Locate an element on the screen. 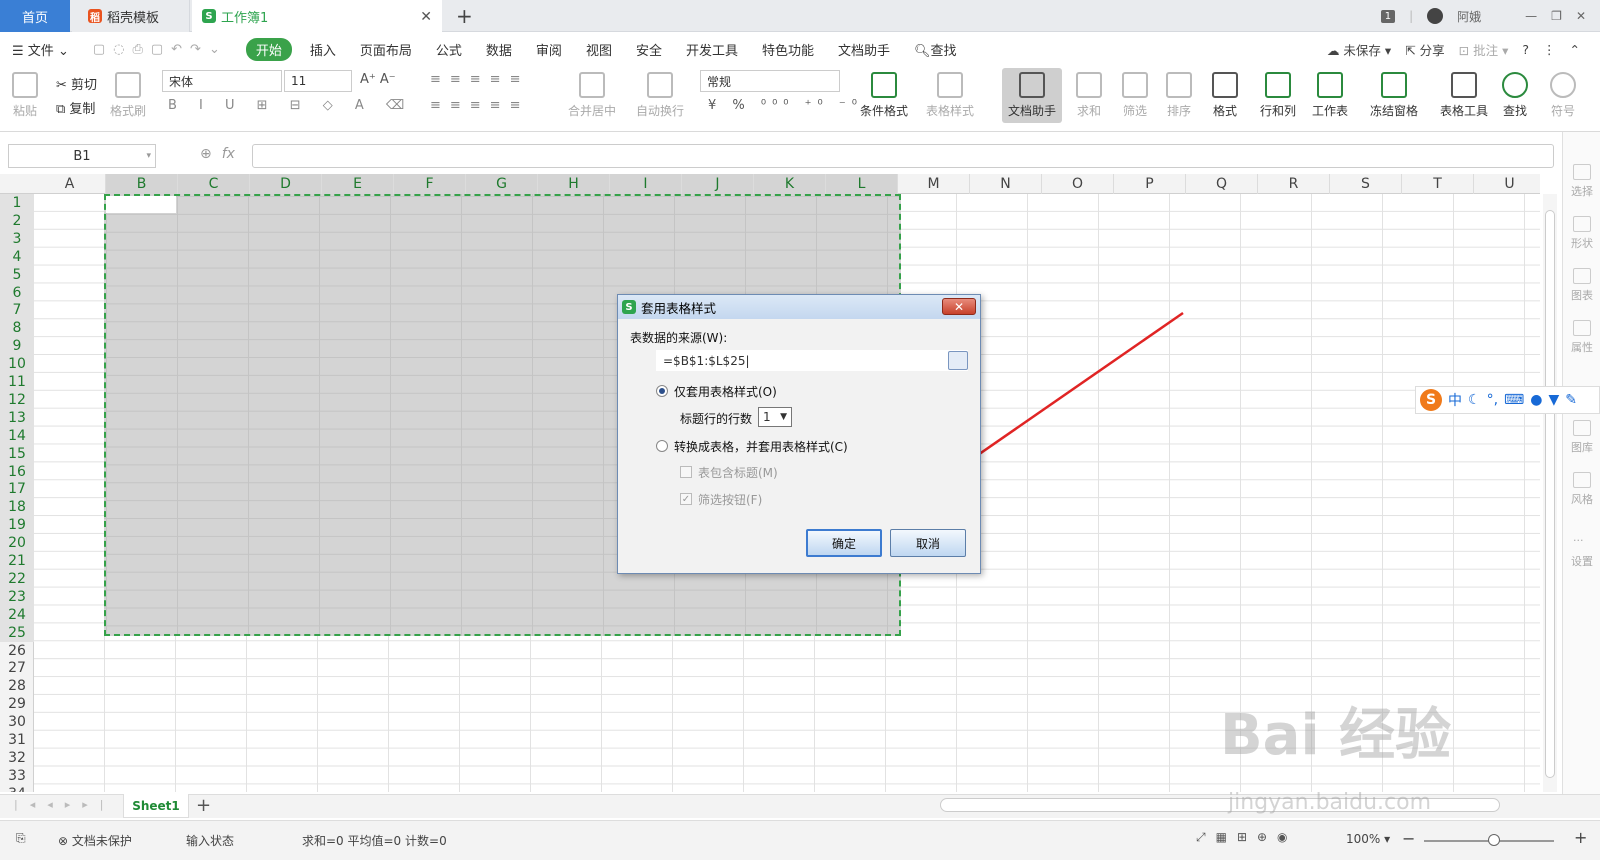 This screenshot has height=860, width=1600. paste-button: 粘贴 is located at coordinates (25, 95).